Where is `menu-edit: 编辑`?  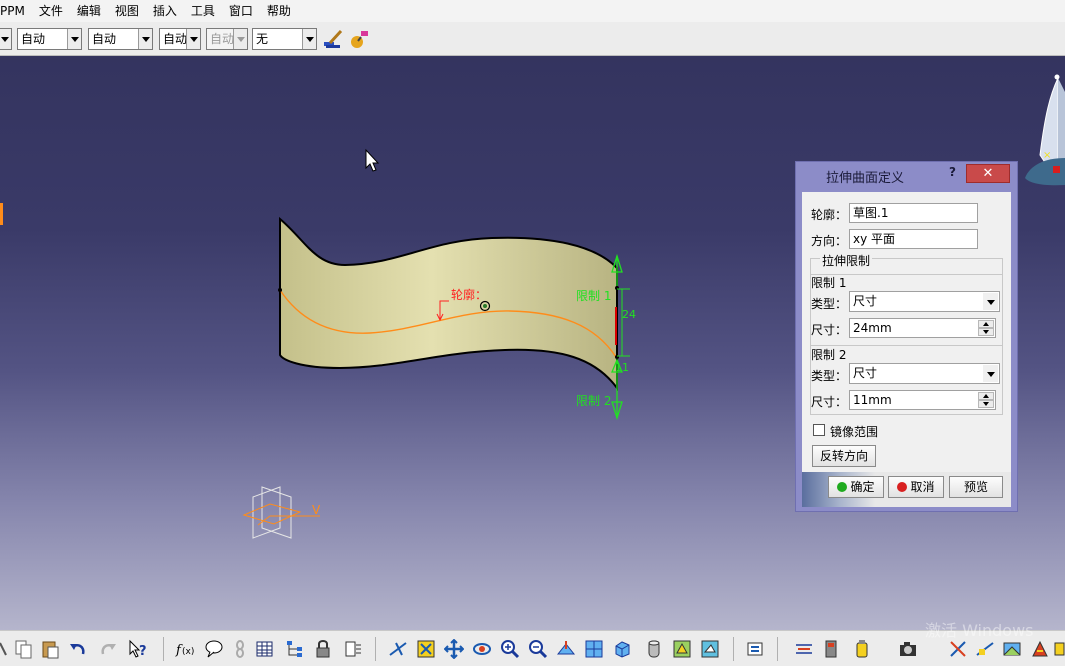 menu-edit: 编辑 is located at coordinates (89, 11).